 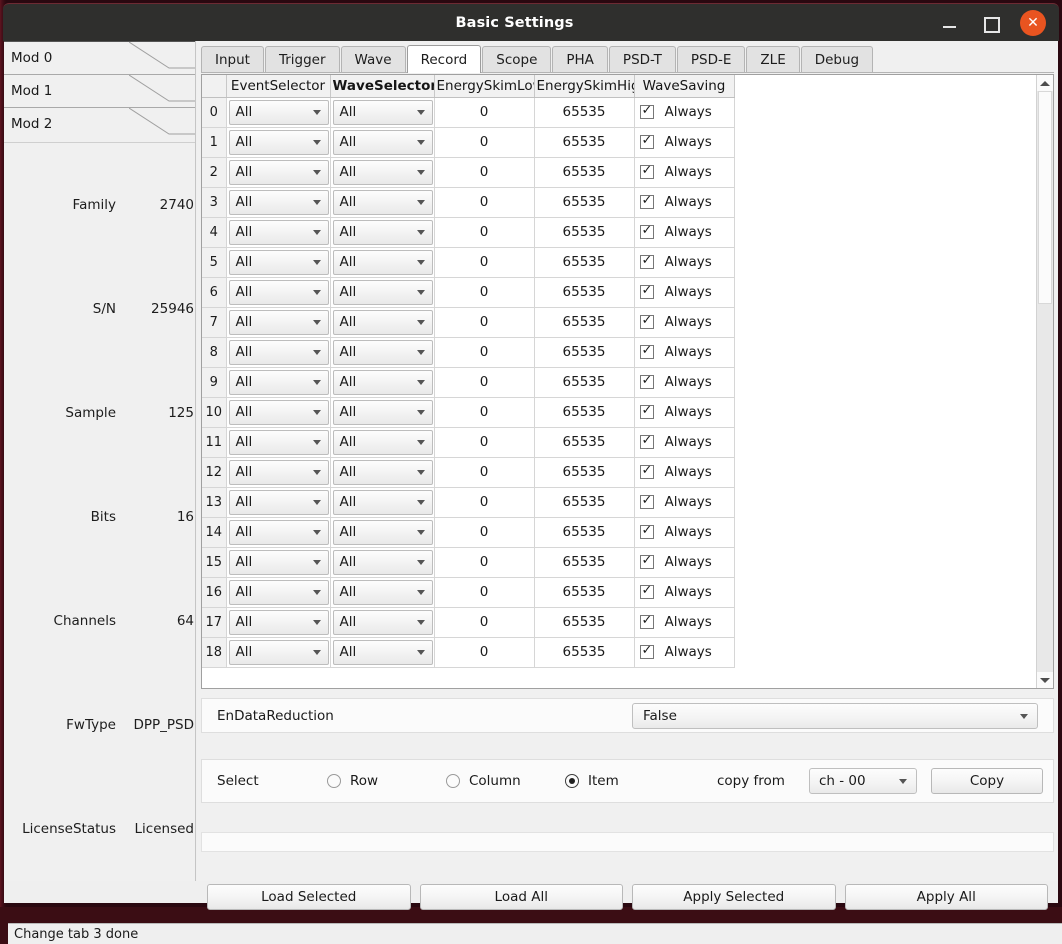 What do you see at coordinates (468, 232) in the screenshot?
I see `table-row: 4 All All 0 65535 Always` at bounding box center [468, 232].